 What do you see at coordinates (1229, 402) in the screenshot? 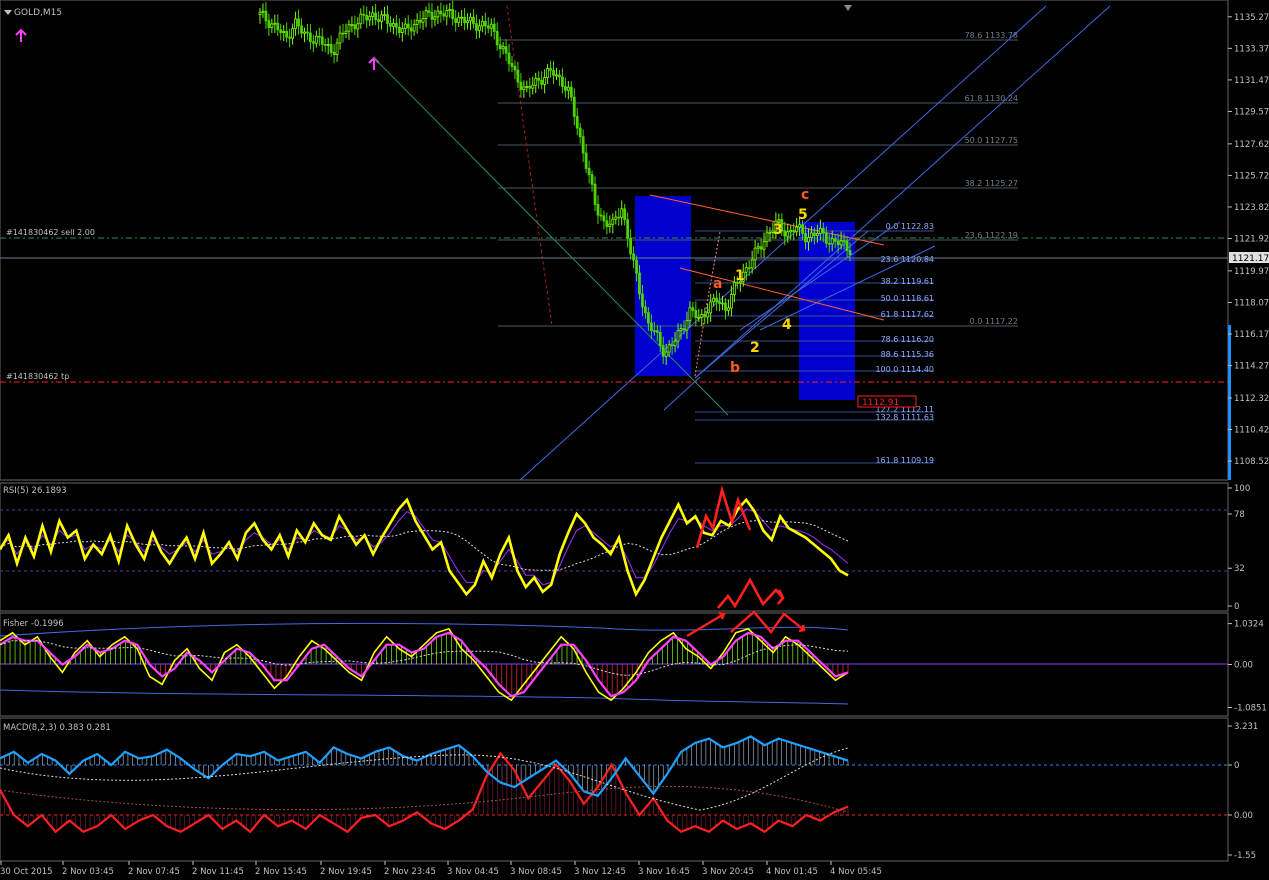
I see `volume-bar` at bounding box center [1229, 402].